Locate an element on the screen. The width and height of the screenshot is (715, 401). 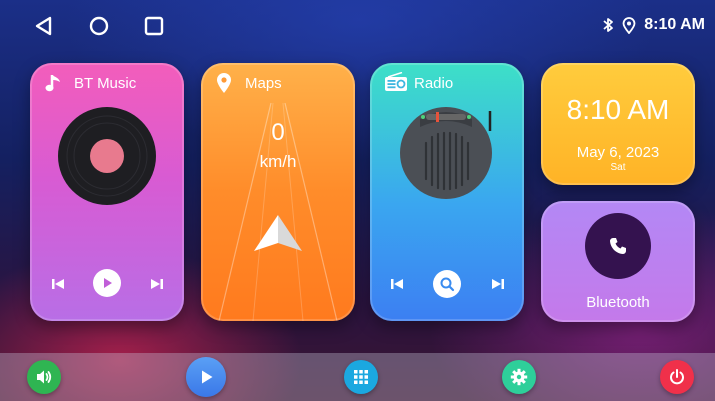
card-title: BT Music is located at coordinates (105, 83).